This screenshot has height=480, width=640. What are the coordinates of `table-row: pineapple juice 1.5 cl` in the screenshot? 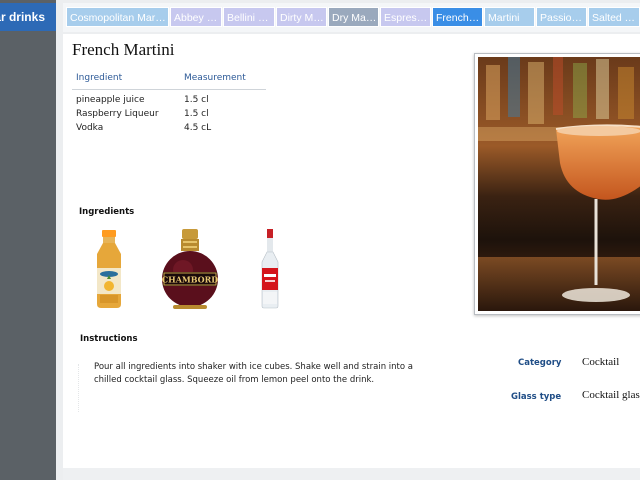 It's located at (169, 100).